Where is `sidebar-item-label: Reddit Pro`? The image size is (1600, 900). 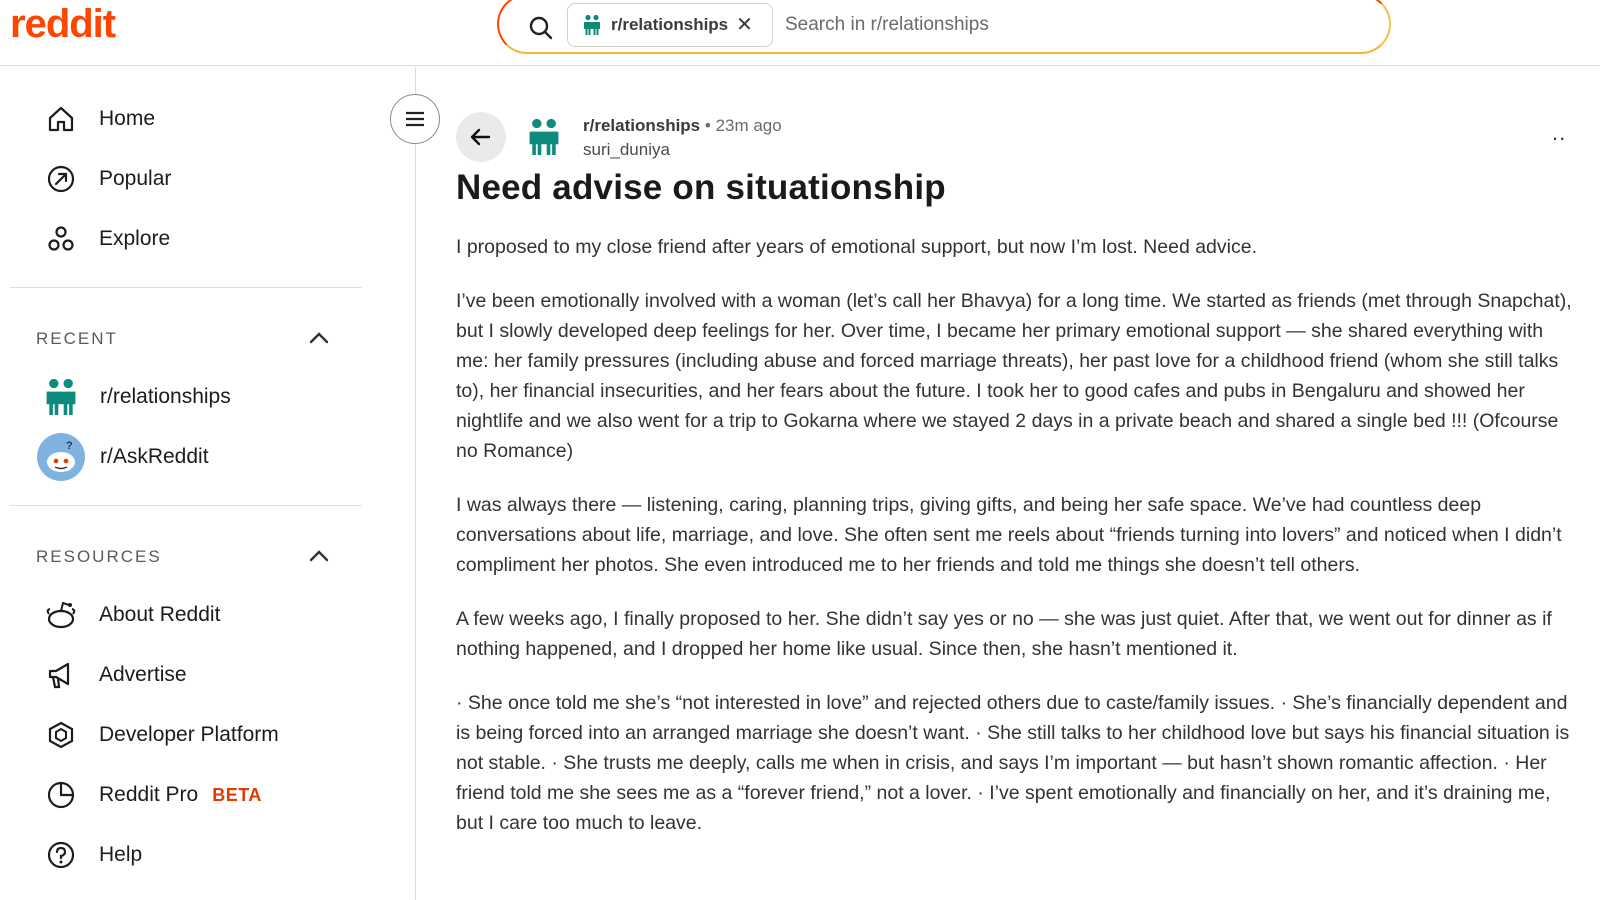 sidebar-item-label: Reddit Pro is located at coordinates (149, 794).